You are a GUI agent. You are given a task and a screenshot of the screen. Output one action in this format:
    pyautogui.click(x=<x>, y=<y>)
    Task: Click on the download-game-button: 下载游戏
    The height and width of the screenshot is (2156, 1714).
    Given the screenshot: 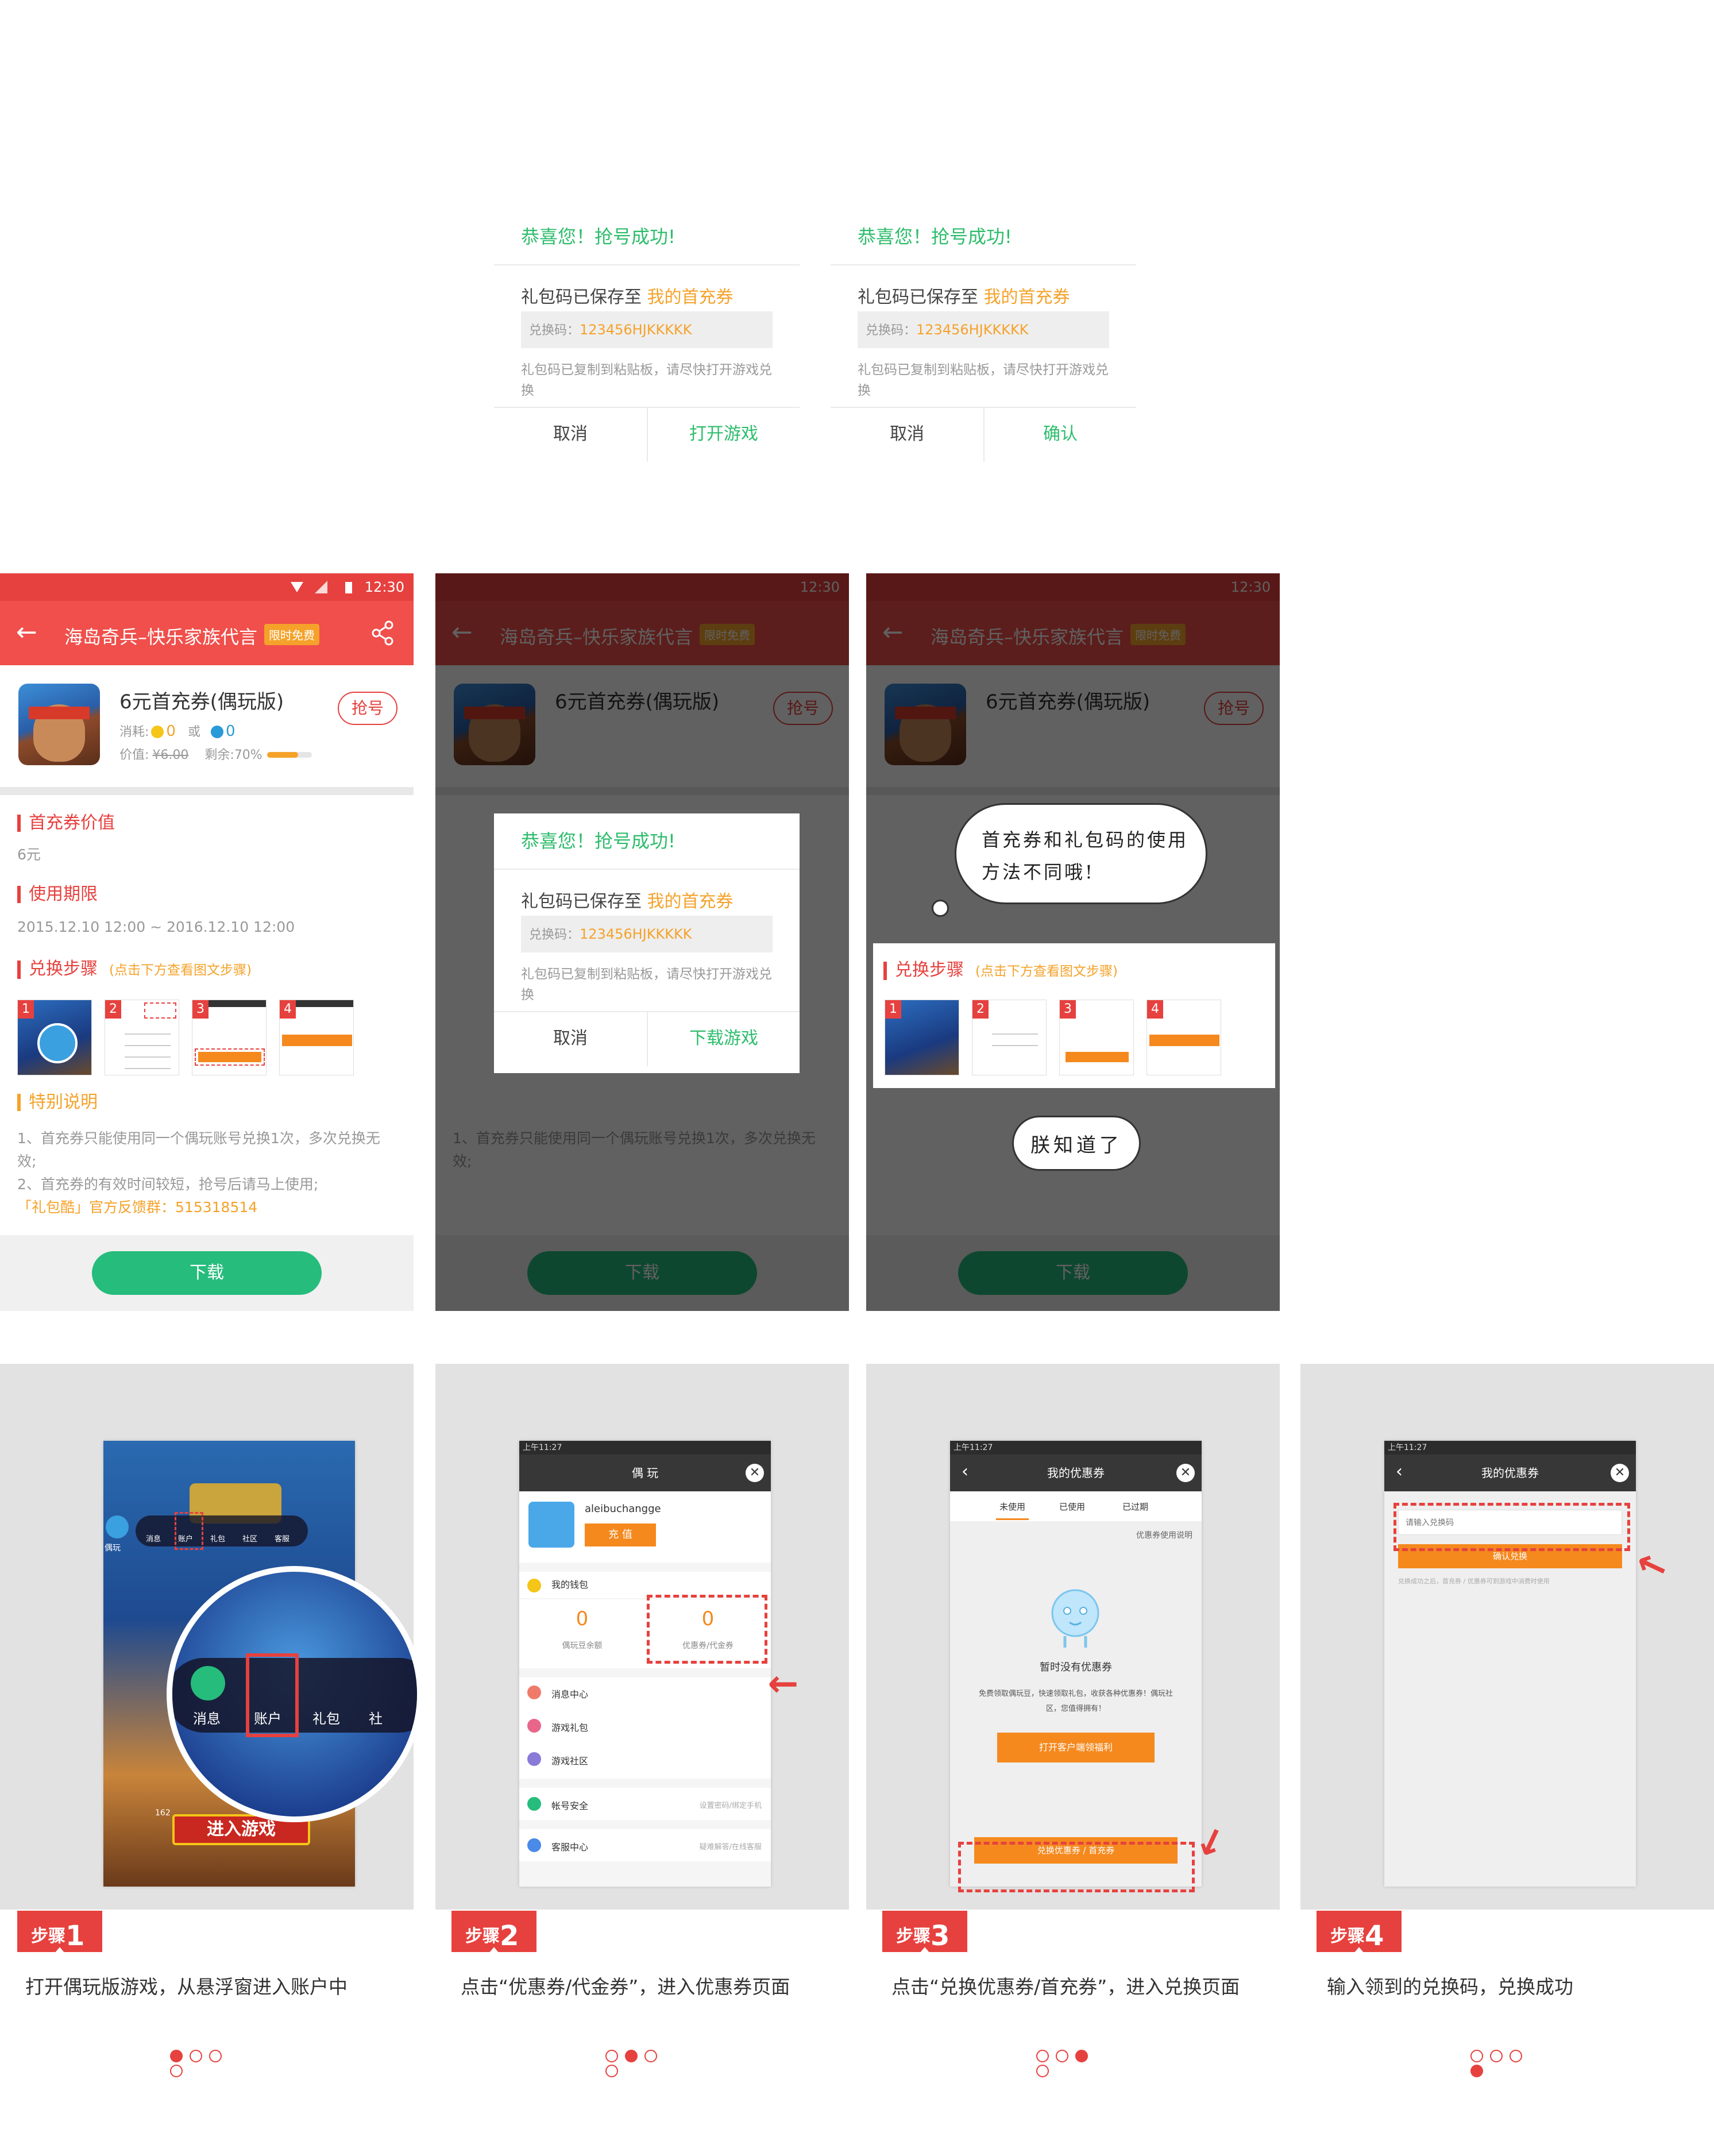 What is the action you would take?
    pyautogui.click(x=724, y=1038)
    